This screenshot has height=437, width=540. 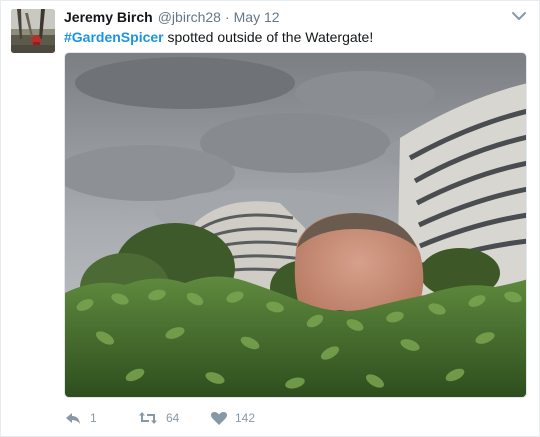 I want to click on hashtag-link: #GardenSpicer, so click(x=114, y=37).